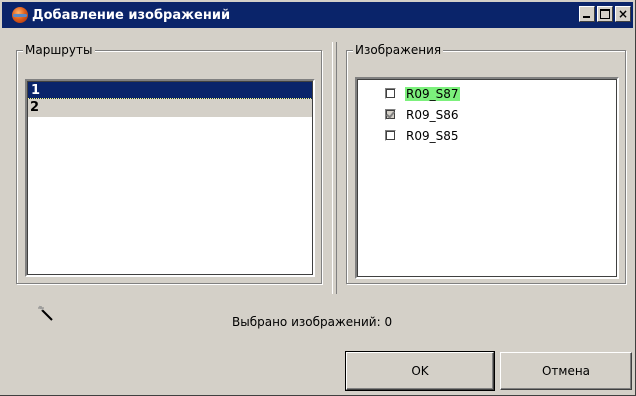 Image resolution: width=636 pixels, height=396 pixels. Describe the element at coordinates (46, 313) in the screenshot. I see `magic-wand-icon` at that location.